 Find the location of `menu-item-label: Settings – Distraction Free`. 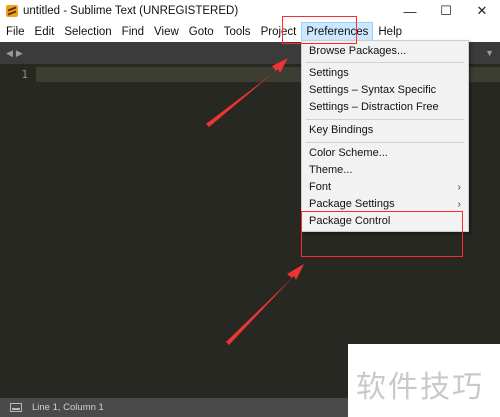

menu-item-label: Settings – Distraction Free is located at coordinates (374, 107).